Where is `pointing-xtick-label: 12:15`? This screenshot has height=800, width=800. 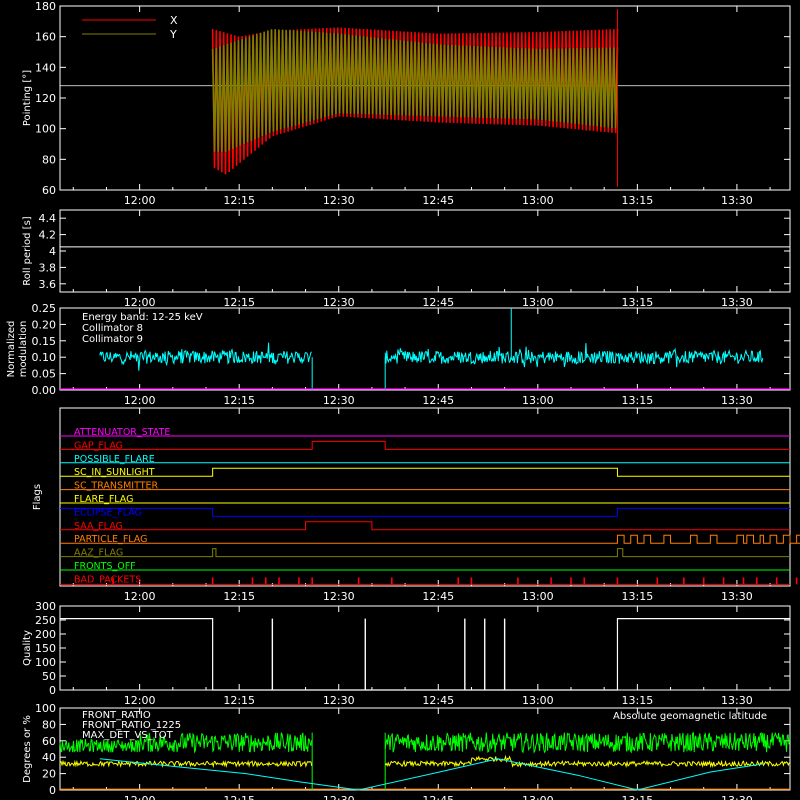
pointing-xtick-label: 12:15 is located at coordinates (239, 200).